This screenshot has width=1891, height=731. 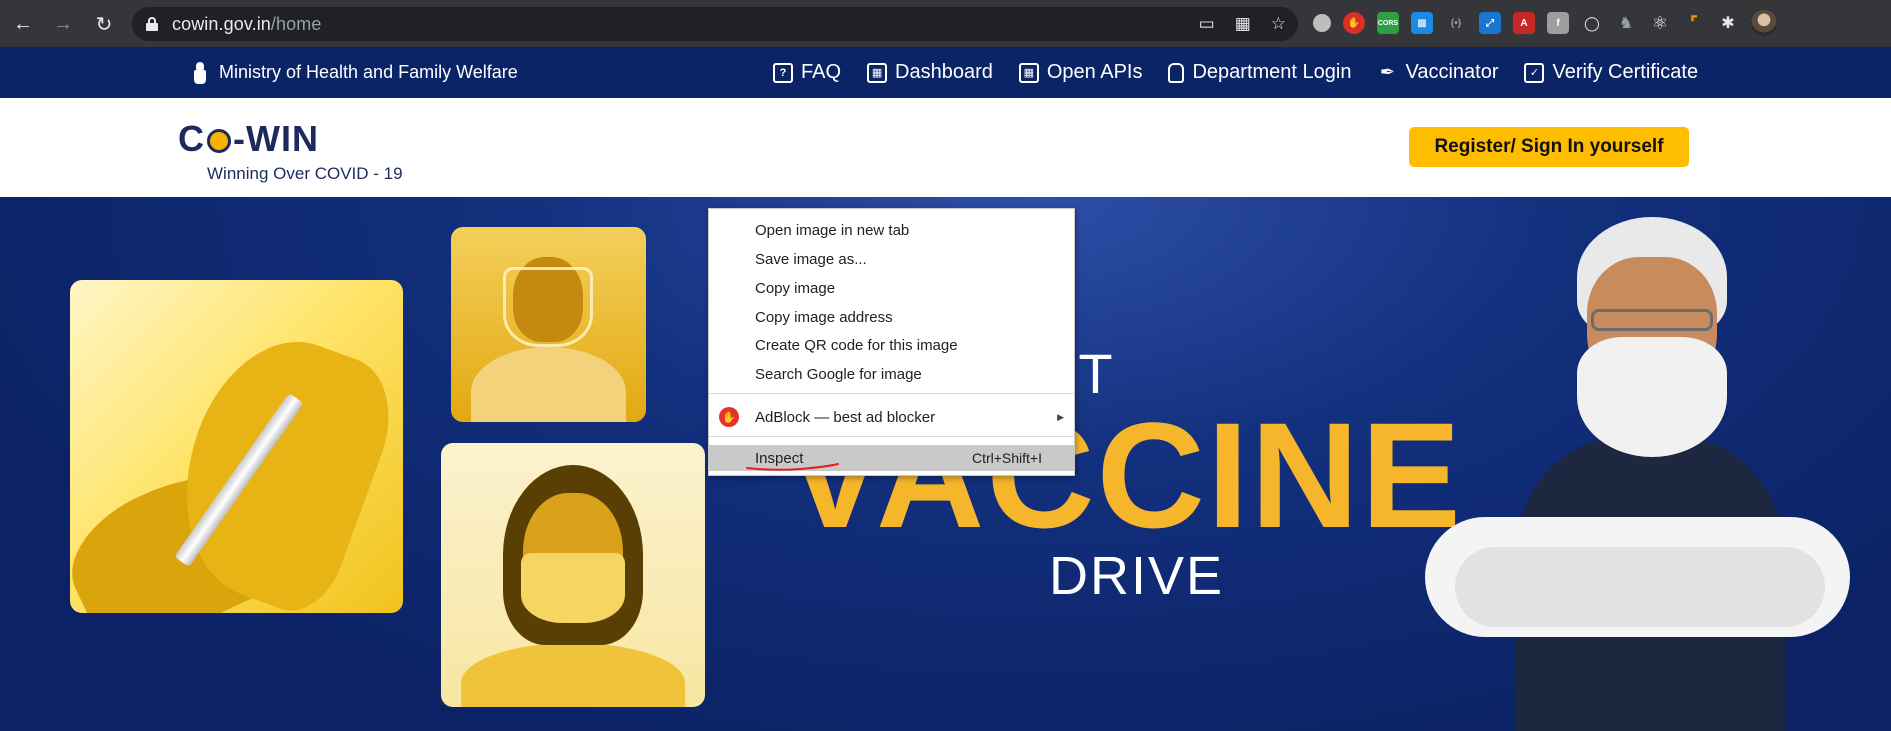 I want to click on register-signin-button: Register/ Sign In yourself, so click(x=1549, y=147).